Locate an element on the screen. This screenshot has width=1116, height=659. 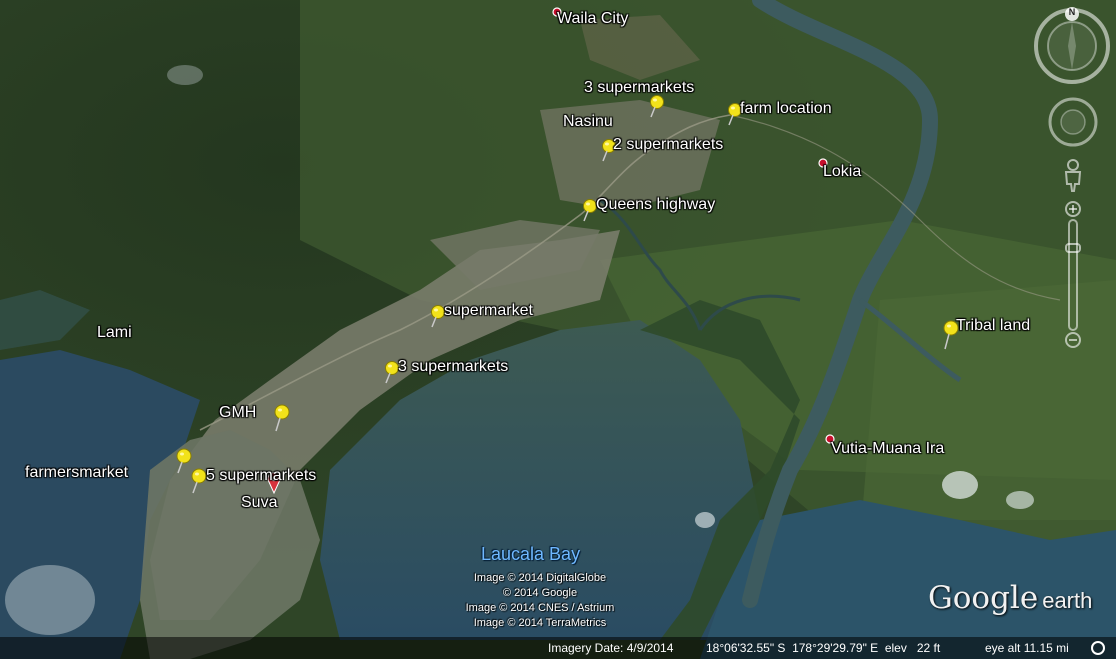
zoom-slider-icon is located at coordinates (1073, 275).